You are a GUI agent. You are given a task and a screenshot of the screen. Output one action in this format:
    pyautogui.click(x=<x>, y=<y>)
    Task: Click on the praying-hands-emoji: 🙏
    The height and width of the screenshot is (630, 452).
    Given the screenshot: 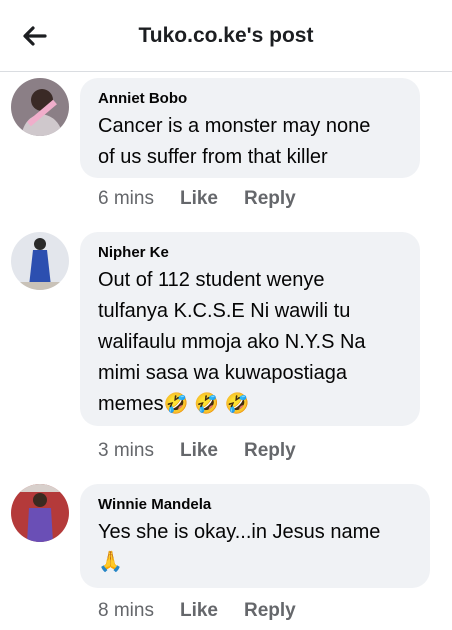 What is the action you would take?
    pyautogui.click(x=110, y=562)
    